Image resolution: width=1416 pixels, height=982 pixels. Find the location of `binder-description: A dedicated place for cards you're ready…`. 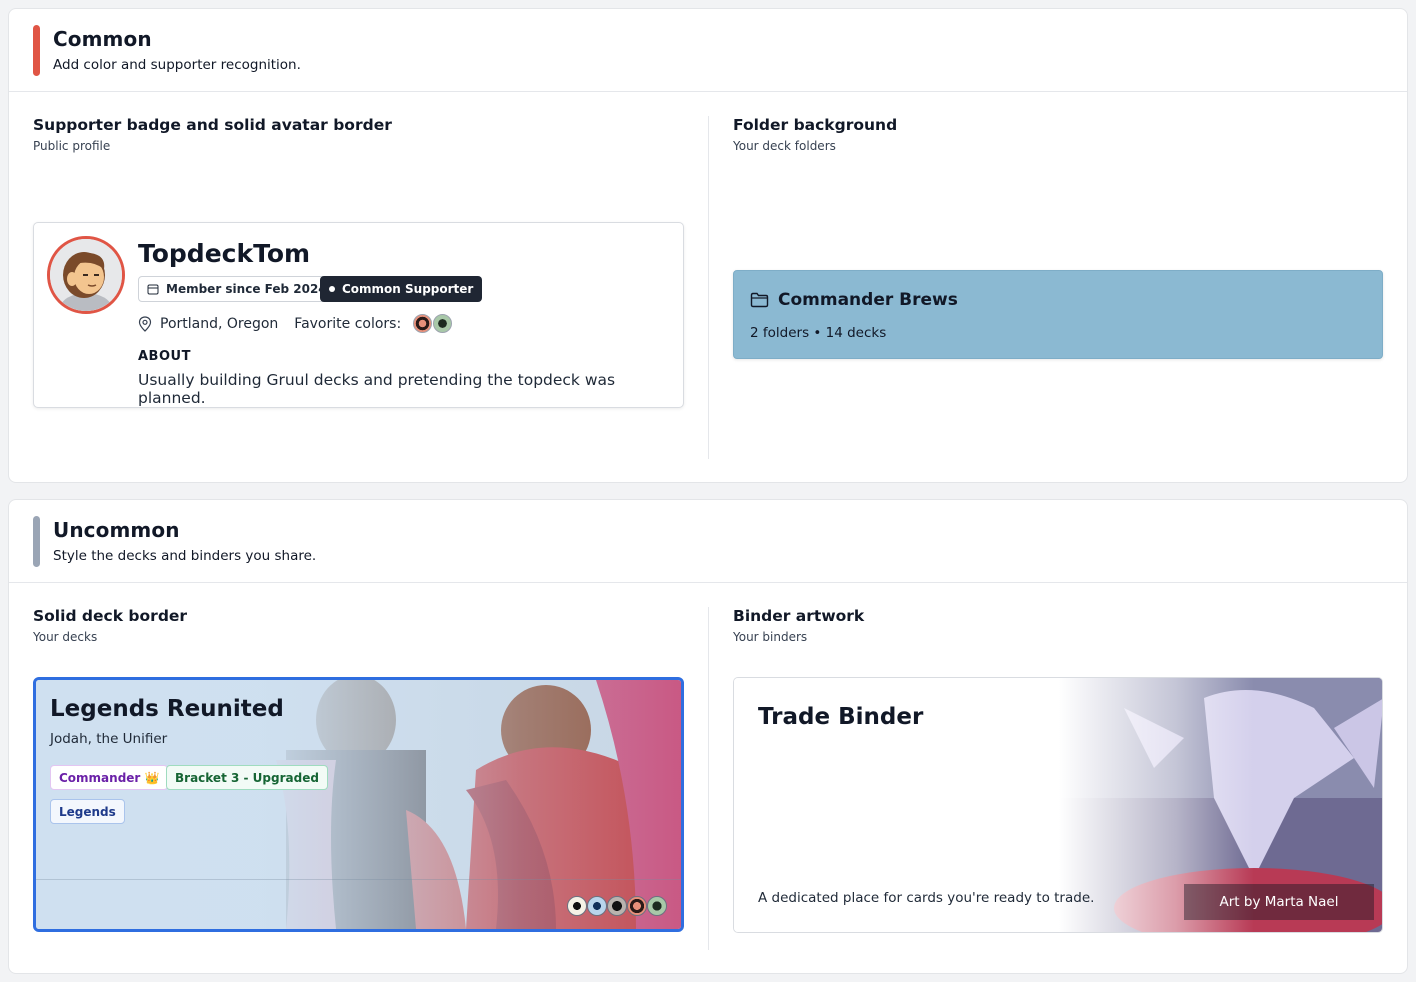

binder-description: A dedicated place for cards you're ready… is located at coordinates (926, 898).